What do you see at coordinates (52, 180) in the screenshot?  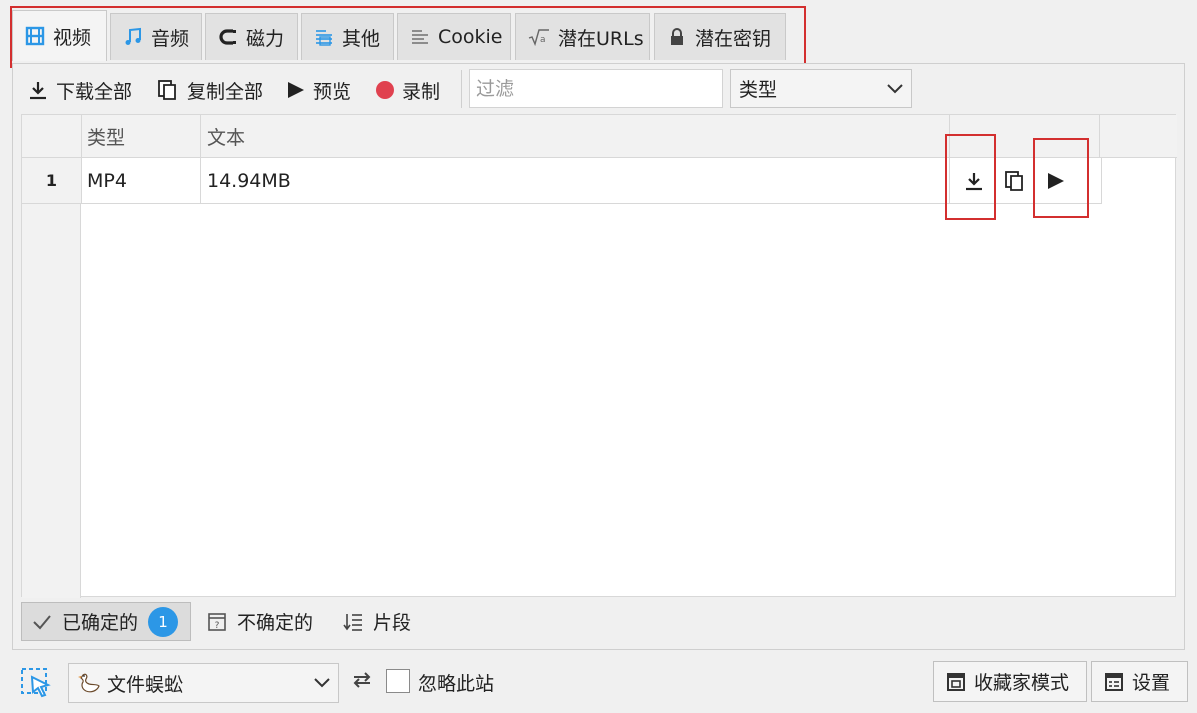 I see `row-index: 1` at bounding box center [52, 180].